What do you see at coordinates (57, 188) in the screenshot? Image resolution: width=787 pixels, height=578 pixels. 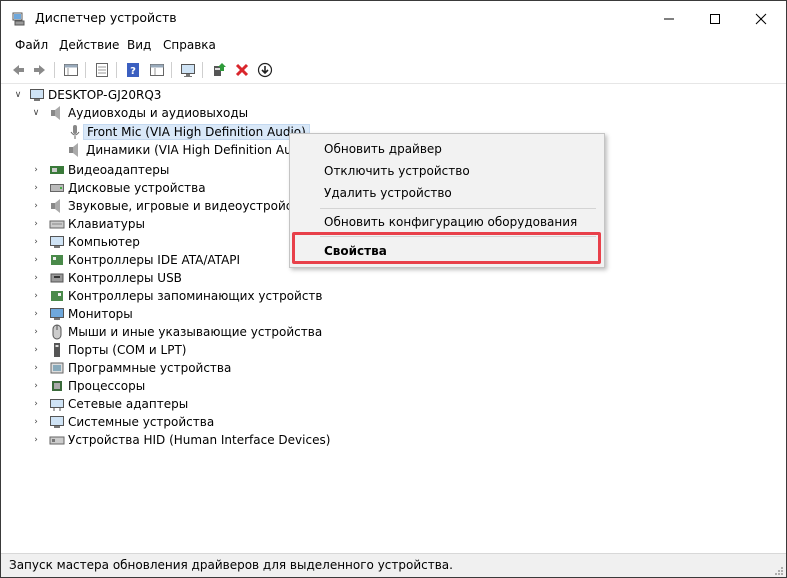 I see `disk-drive-icon` at bounding box center [57, 188].